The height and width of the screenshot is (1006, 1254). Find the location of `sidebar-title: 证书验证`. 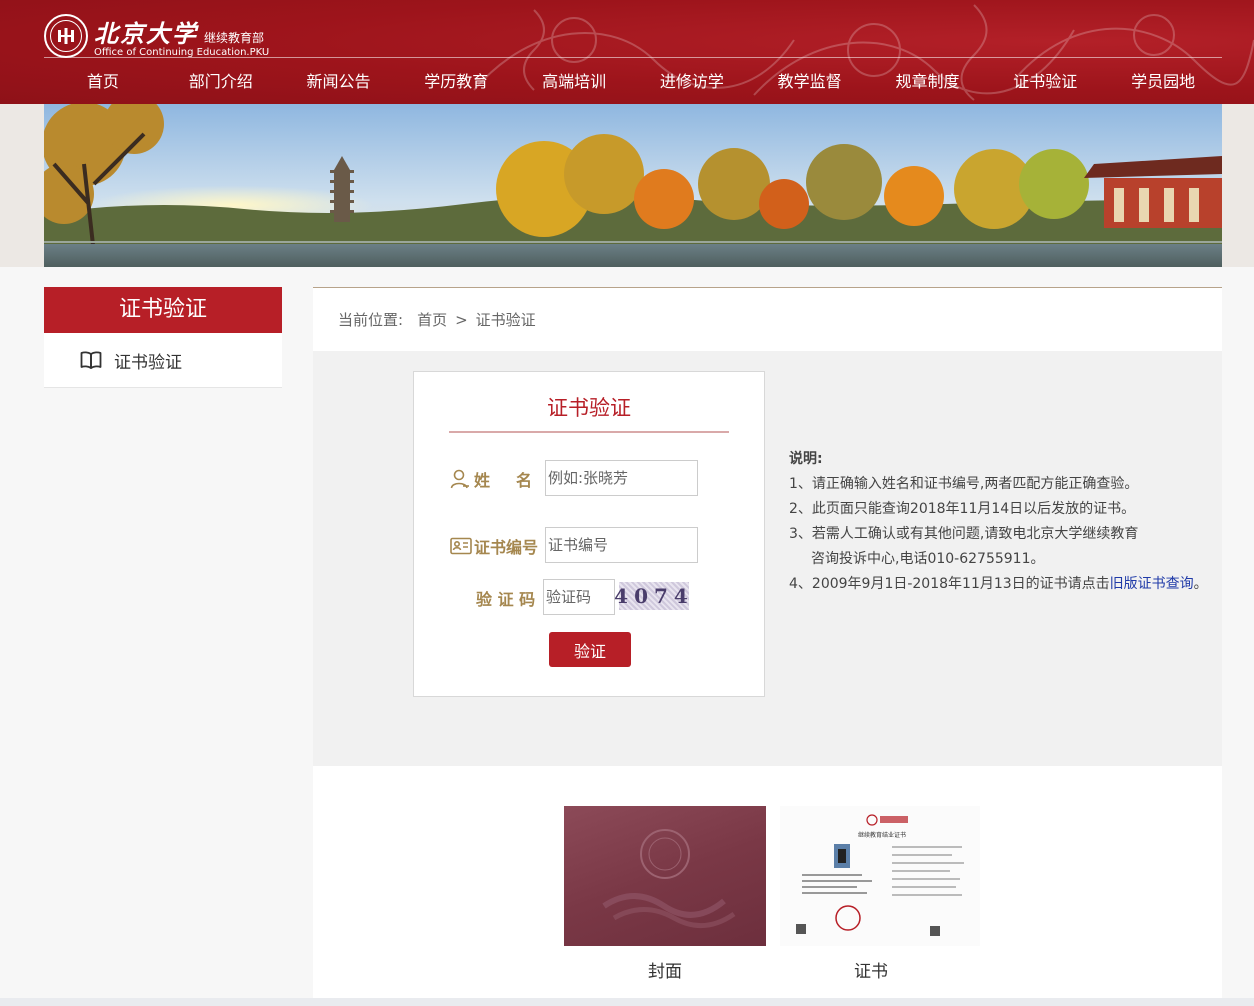

sidebar-title: 证书验证 is located at coordinates (163, 310).